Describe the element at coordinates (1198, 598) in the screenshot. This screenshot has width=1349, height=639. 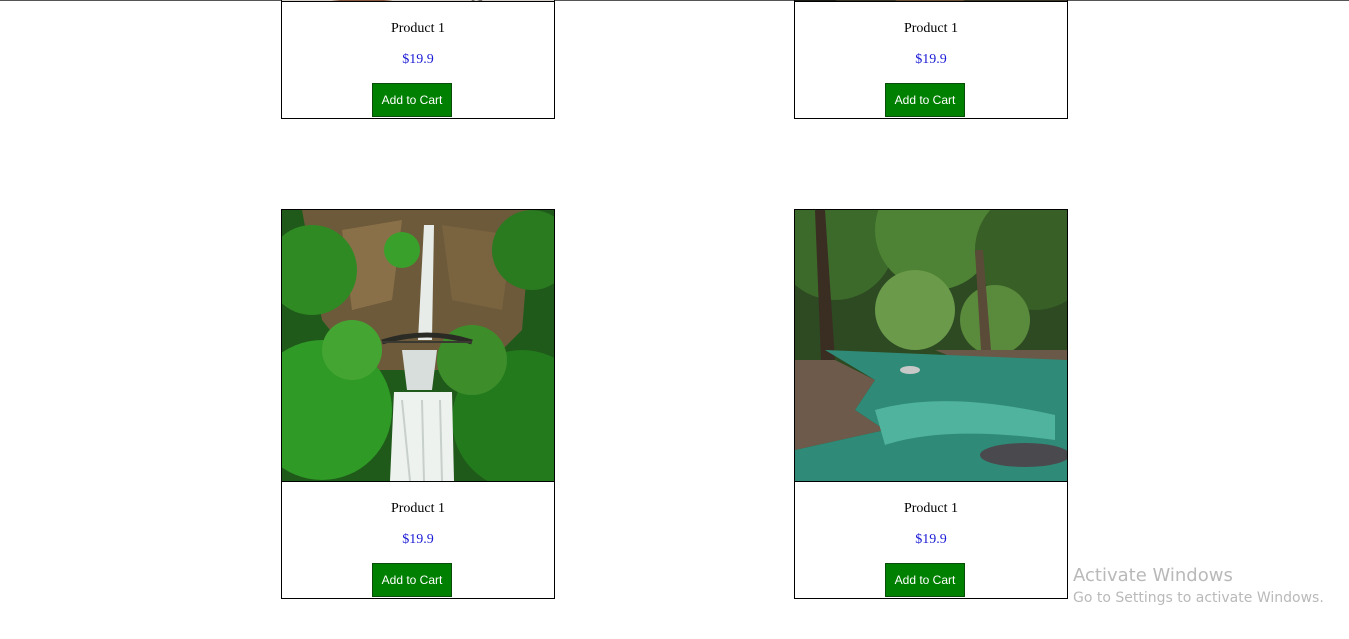
I see `watermark-subtitle: Go to Settings to activate Windows.` at that location.